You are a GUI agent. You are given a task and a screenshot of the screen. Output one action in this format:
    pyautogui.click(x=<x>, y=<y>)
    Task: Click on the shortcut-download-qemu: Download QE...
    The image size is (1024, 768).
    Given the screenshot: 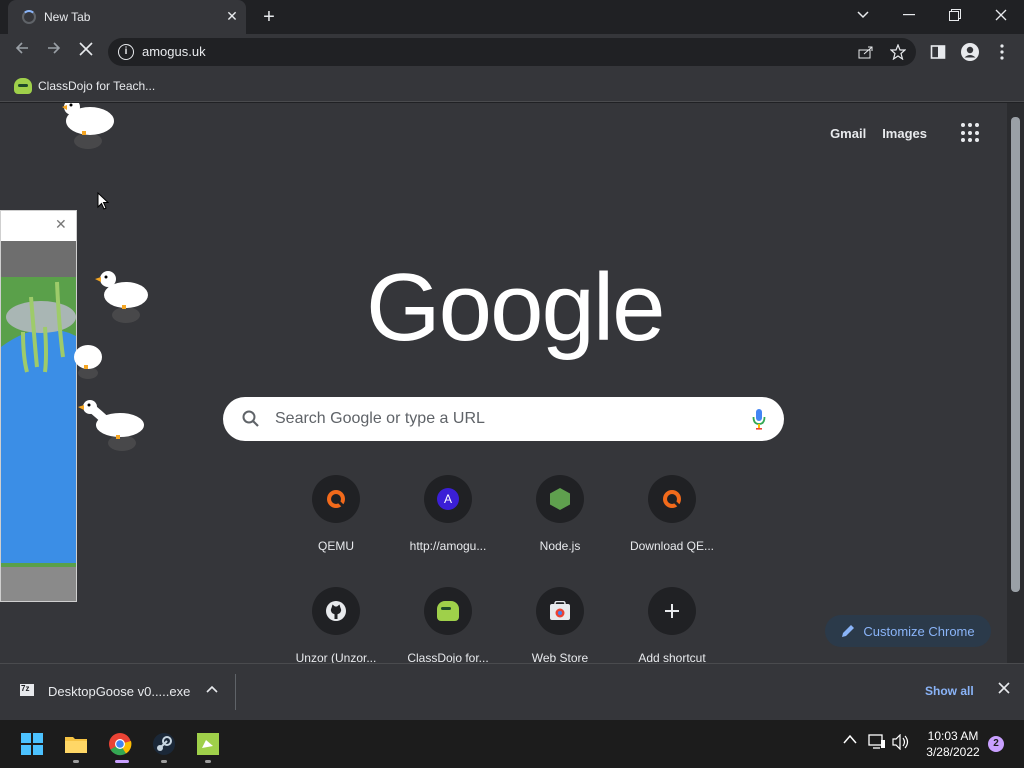 What is the action you would take?
    pyautogui.click(x=672, y=520)
    